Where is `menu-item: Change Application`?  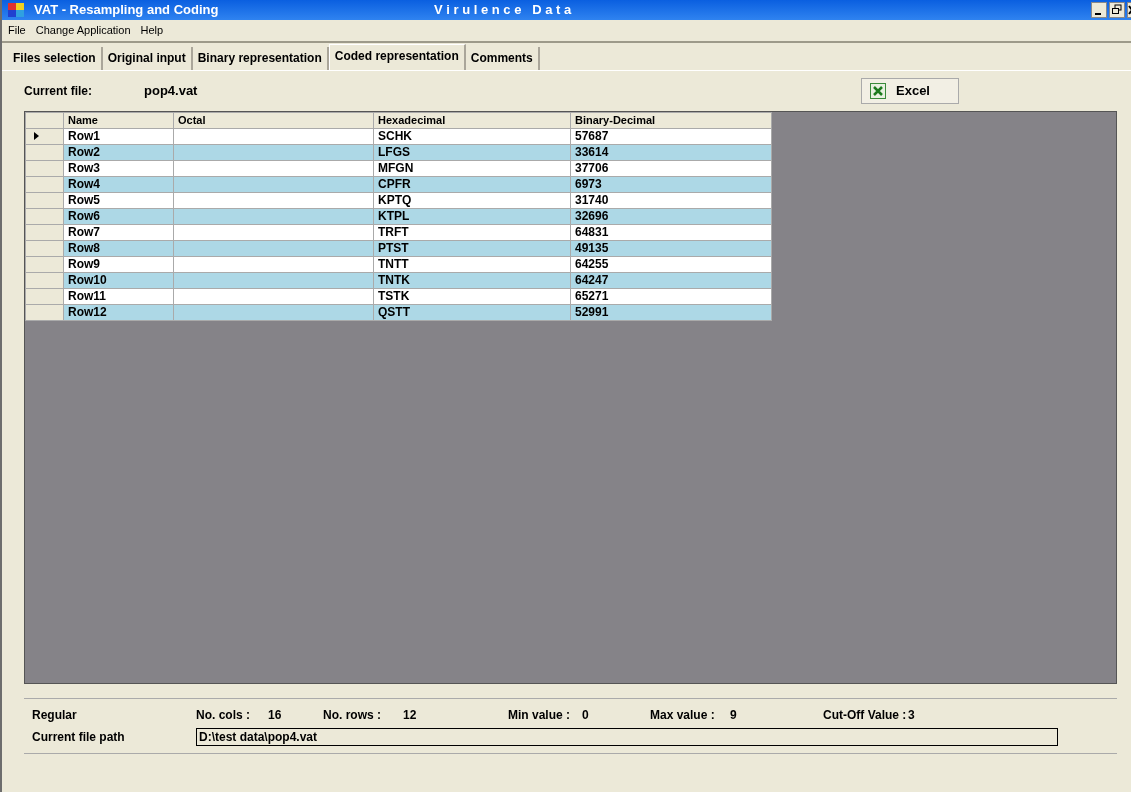
menu-item: Change Application is located at coordinates (83, 30).